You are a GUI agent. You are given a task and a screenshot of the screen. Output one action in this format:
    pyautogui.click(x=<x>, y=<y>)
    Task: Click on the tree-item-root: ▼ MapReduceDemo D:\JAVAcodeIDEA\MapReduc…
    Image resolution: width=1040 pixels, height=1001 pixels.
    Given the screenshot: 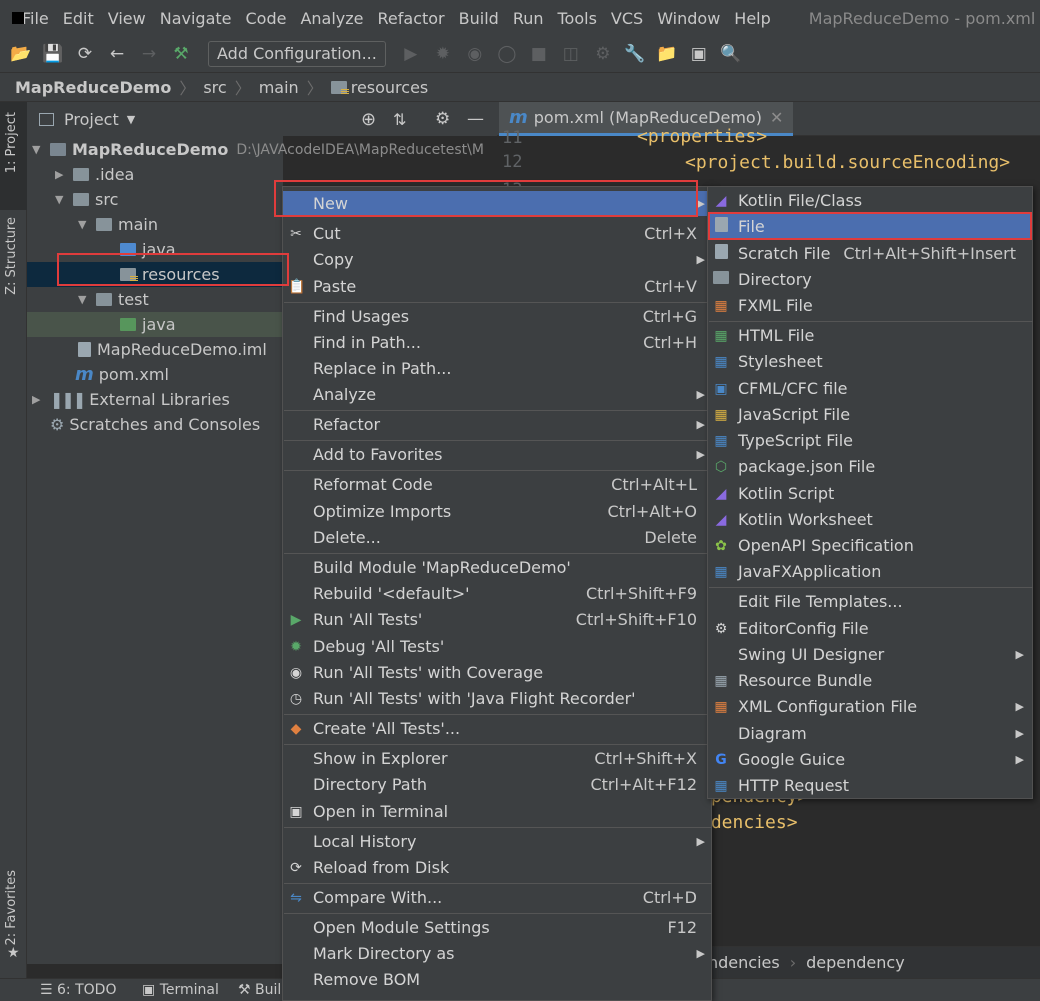 What is the action you would take?
    pyautogui.click(x=262, y=149)
    